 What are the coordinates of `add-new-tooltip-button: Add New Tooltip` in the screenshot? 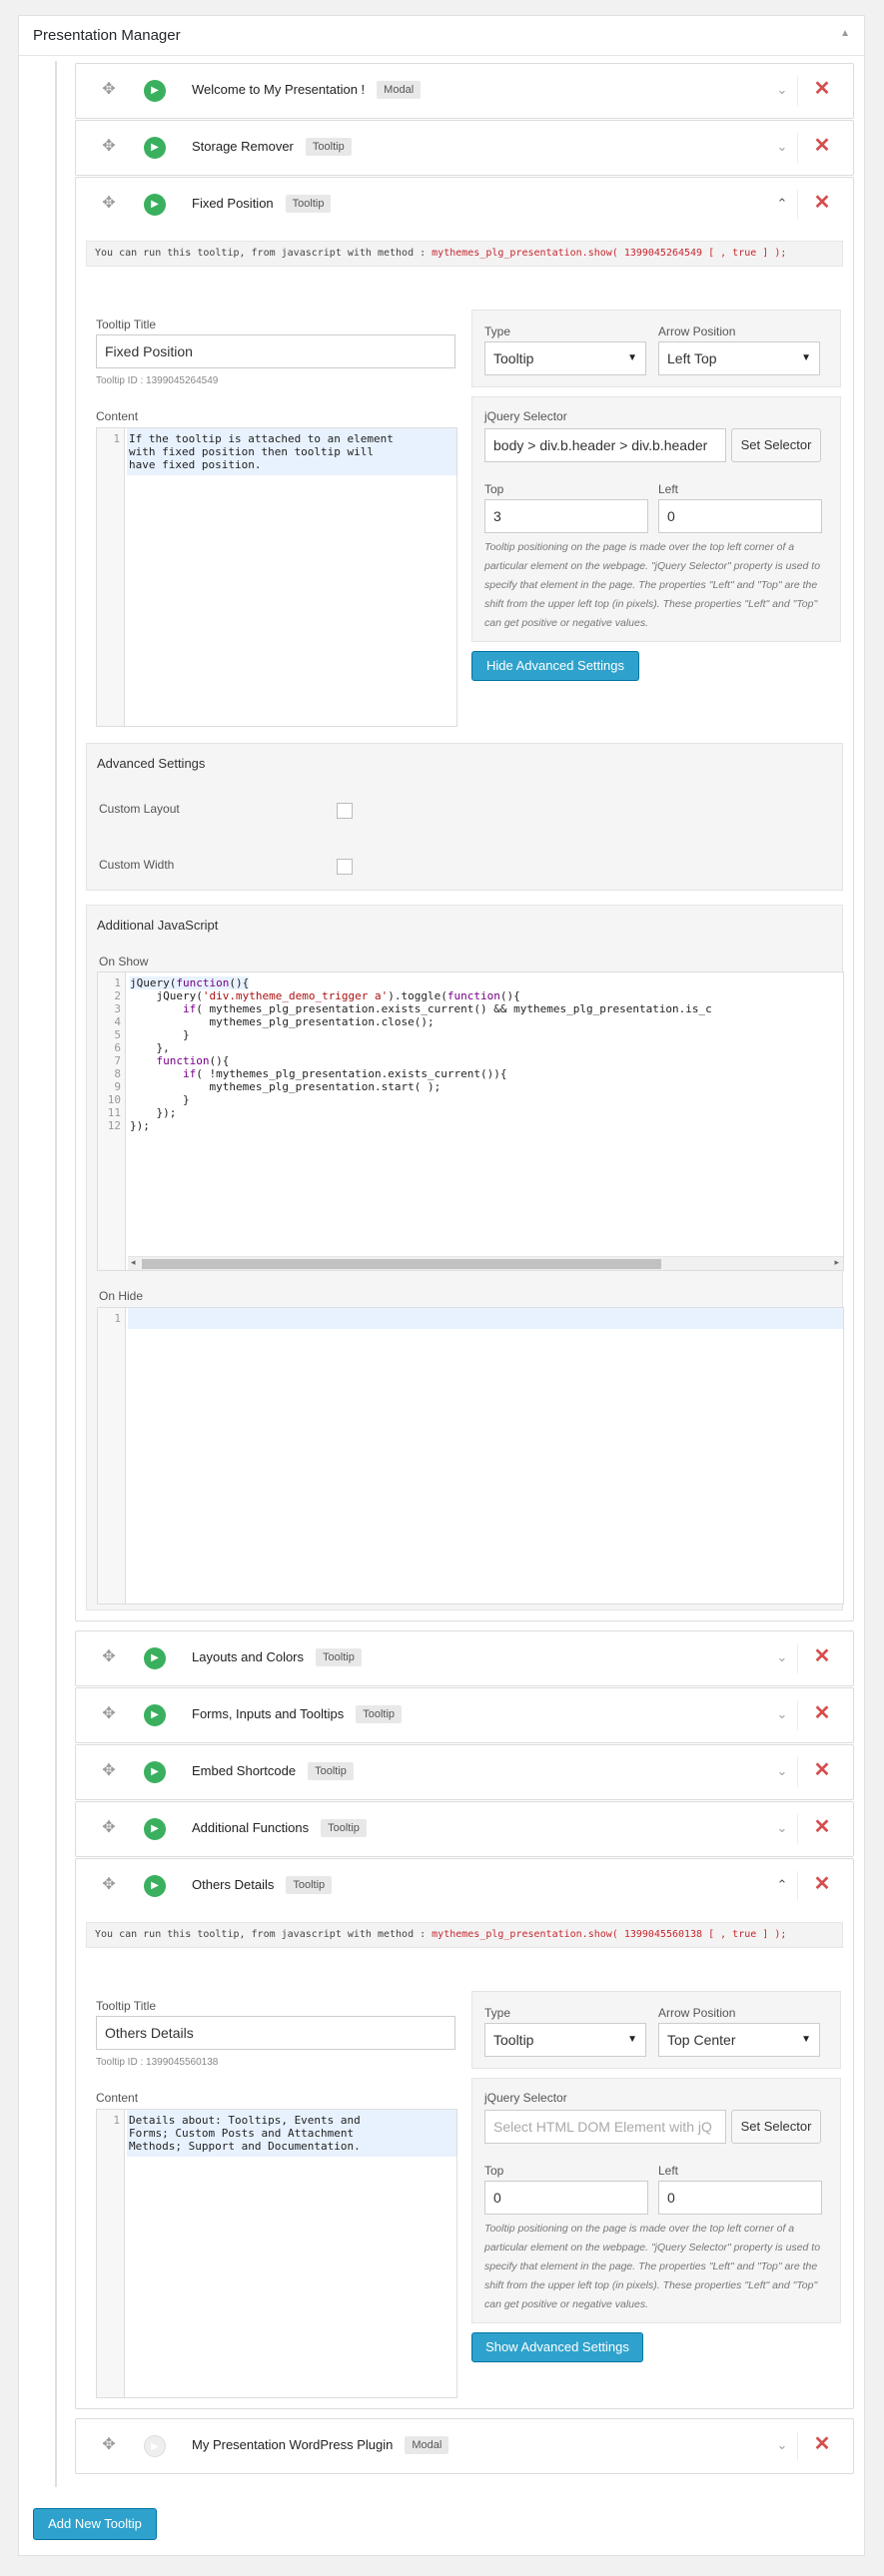 It's located at (95, 2524).